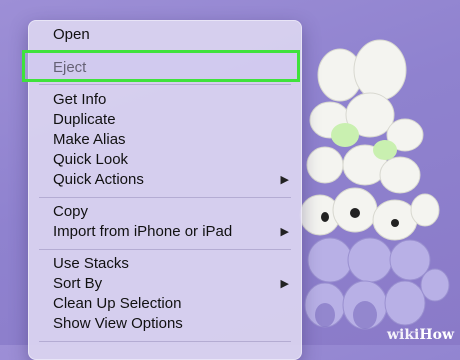 The height and width of the screenshot is (360, 460). What do you see at coordinates (89, 139) in the screenshot?
I see `menu-item-label: Make Alias` at bounding box center [89, 139].